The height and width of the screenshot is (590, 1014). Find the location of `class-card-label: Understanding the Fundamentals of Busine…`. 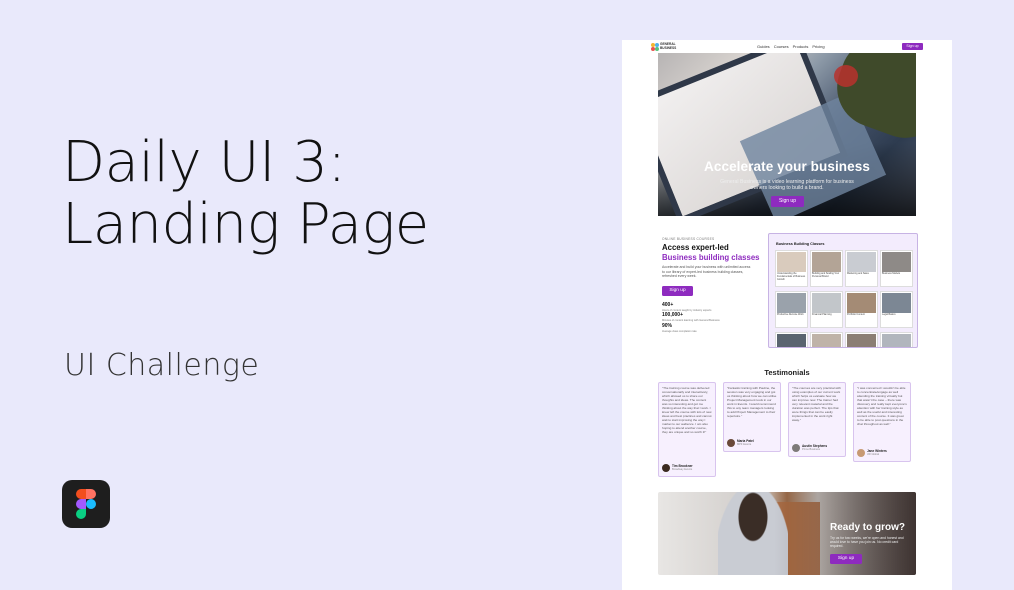

class-card-label: Understanding the Fundamentals of Busine… is located at coordinates (791, 276).